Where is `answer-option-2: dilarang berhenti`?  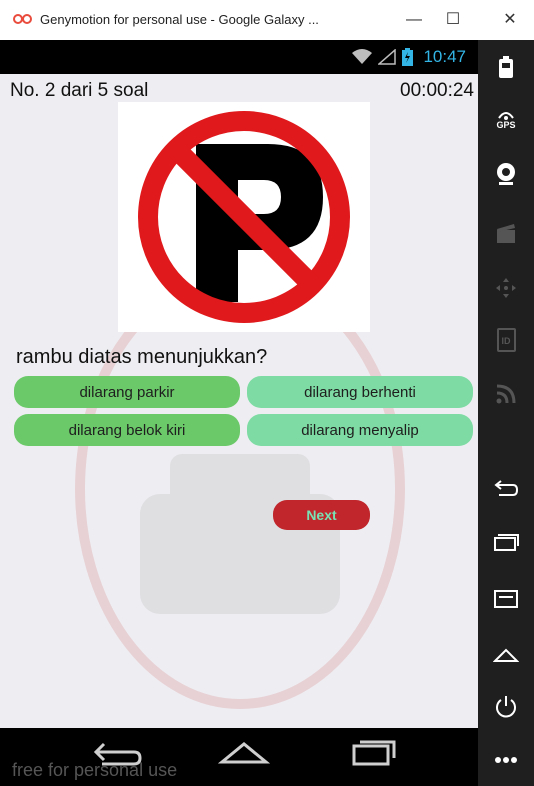
answer-option-2: dilarang berhenti is located at coordinates (360, 392).